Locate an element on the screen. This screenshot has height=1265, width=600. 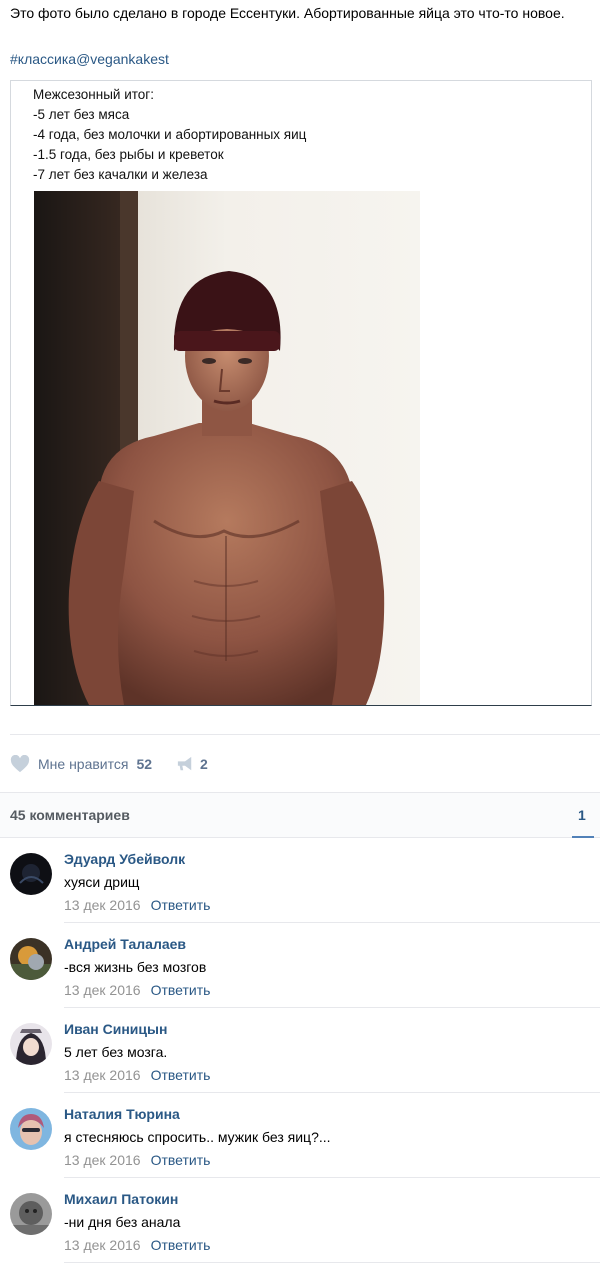
caption-line: -1.5 года, без рыбы и креветок is located at coordinates (128, 154).